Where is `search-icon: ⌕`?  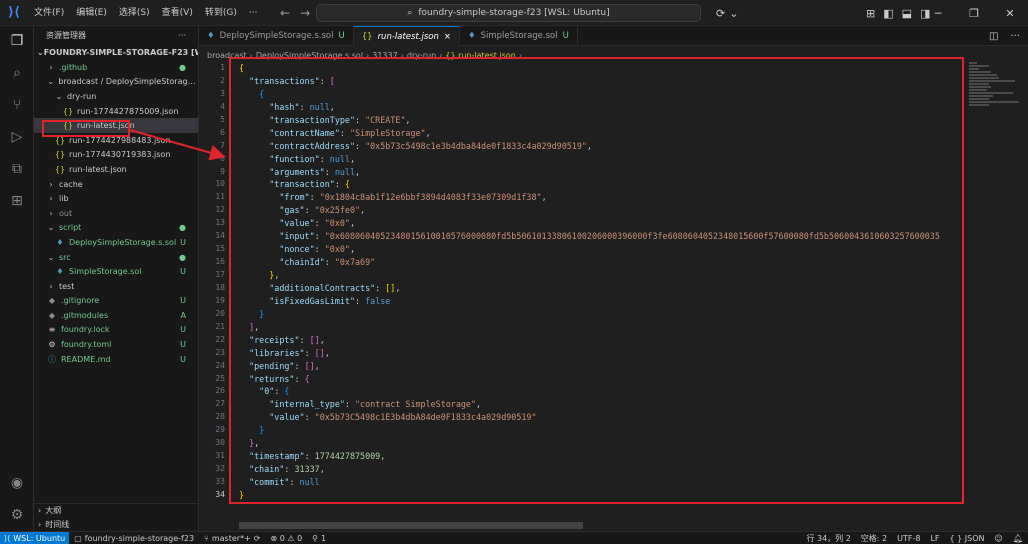
search-icon: ⌕ is located at coordinates (17, 73).